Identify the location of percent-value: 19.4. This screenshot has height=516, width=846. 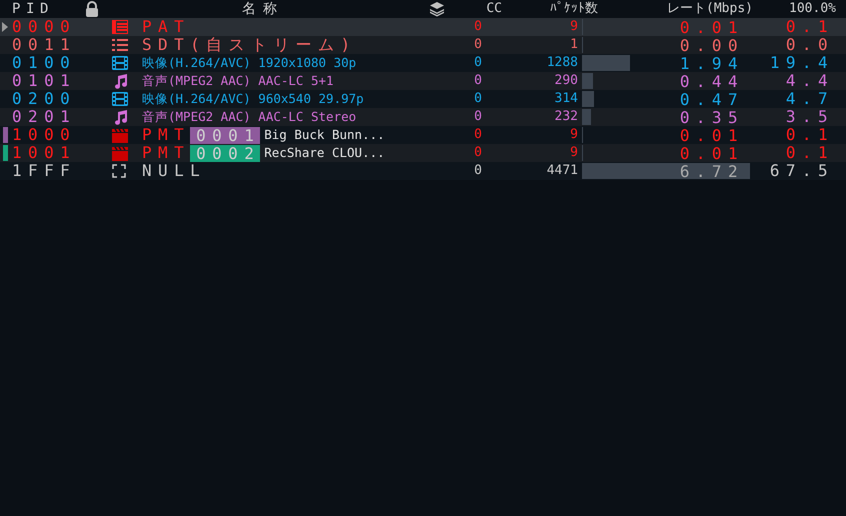
(802, 62).